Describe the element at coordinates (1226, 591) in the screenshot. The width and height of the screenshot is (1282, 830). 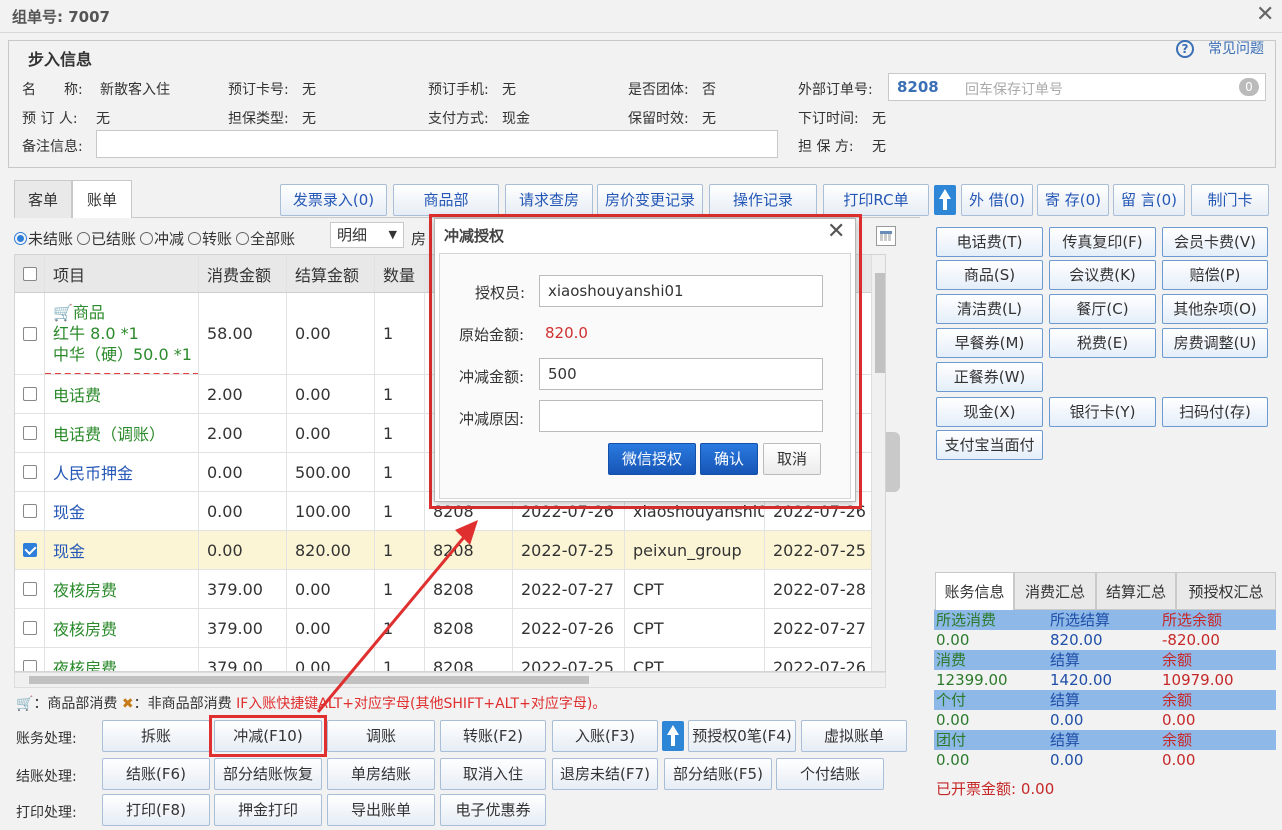
I see `tab-preauth-summary: 预授权汇总` at that location.